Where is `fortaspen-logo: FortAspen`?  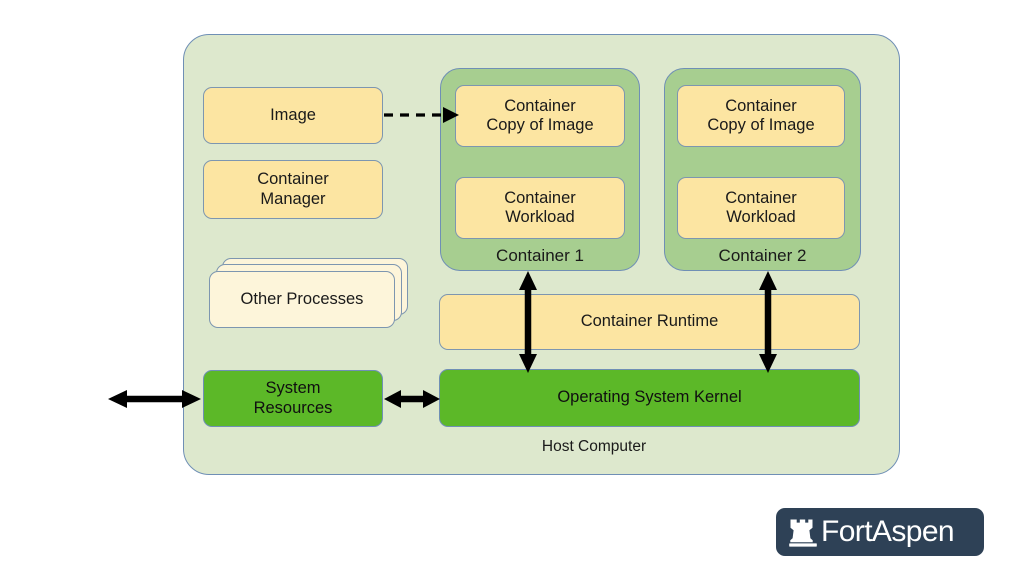
fortaspen-logo: FortAspen is located at coordinates (880, 532).